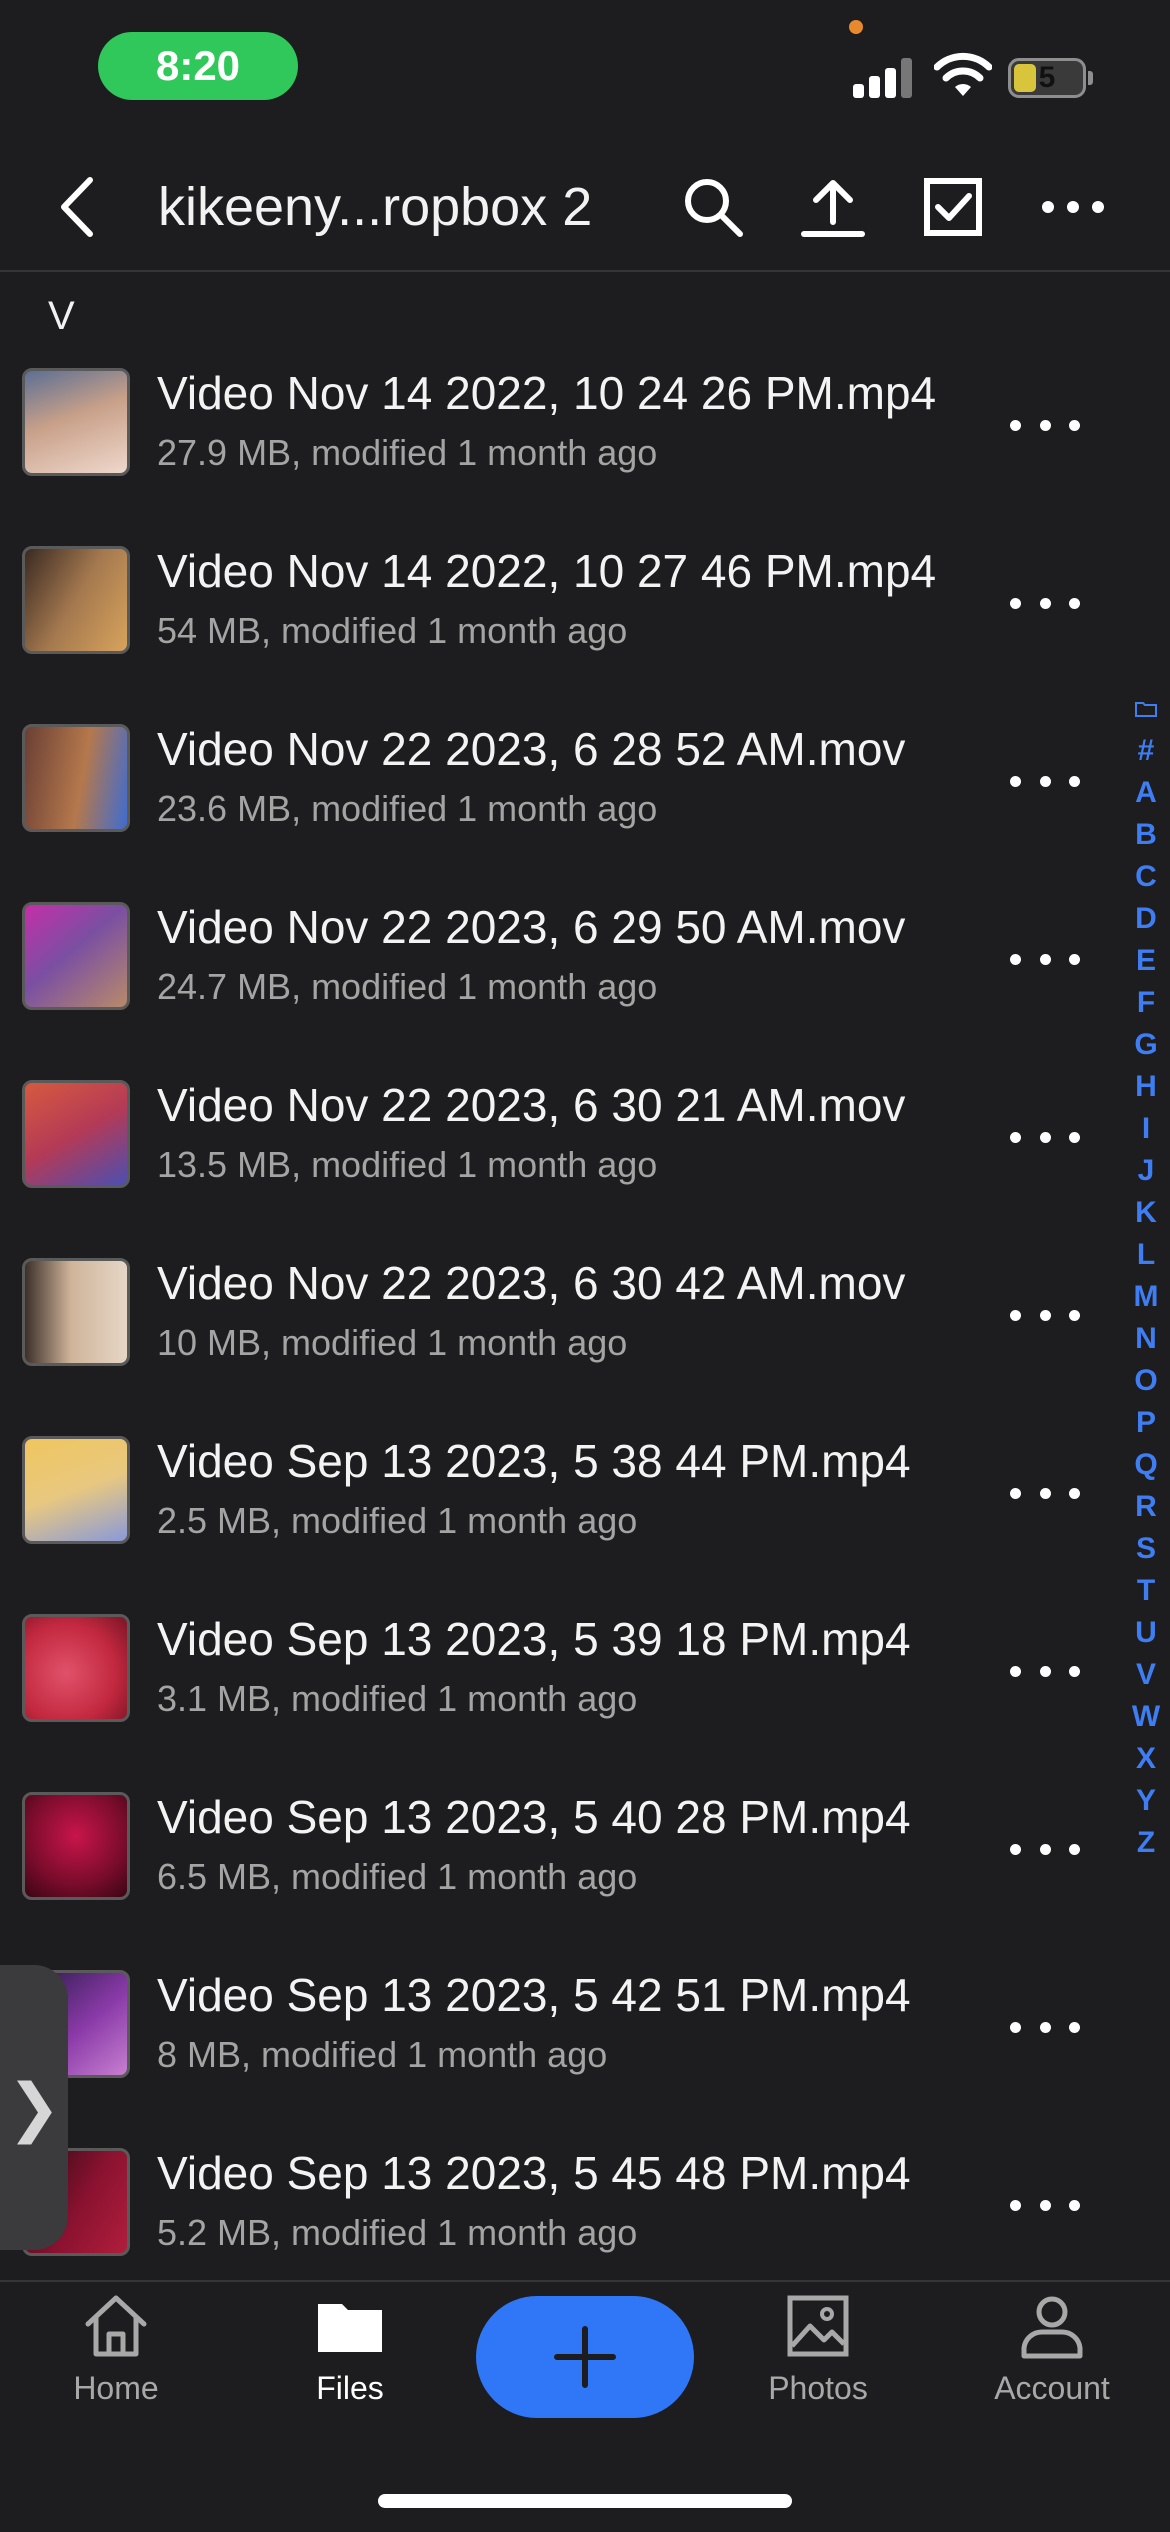 This screenshot has height=2532, width=1170. Describe the element at coordinates (534, 1817) in the screenshot. I see `file-name: Video Sep 13 2023, 5 40 28 PM.mp4` at that location.